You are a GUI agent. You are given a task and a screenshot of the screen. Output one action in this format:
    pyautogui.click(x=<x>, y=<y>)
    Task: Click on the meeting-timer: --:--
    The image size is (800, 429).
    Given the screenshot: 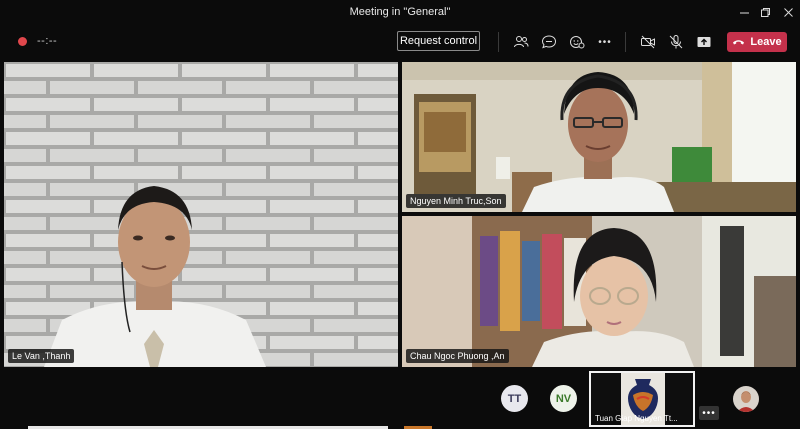 What is the action you would take?
    pyautogui.click(x=47, y=41)
    